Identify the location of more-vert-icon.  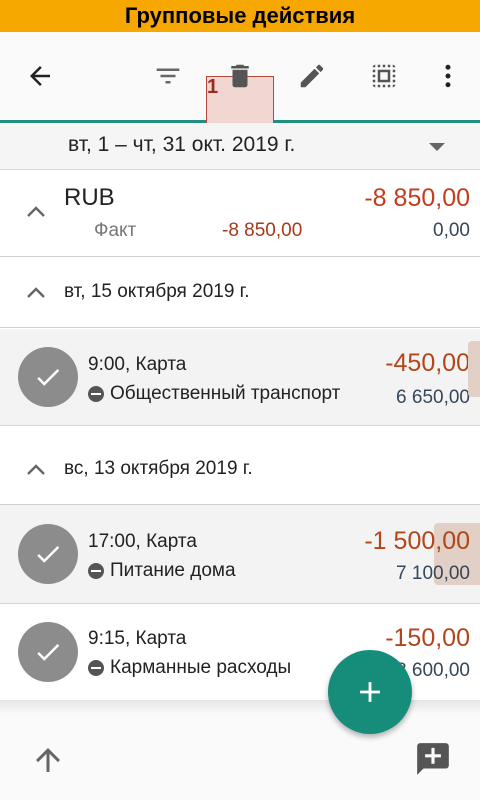
(448, 76).